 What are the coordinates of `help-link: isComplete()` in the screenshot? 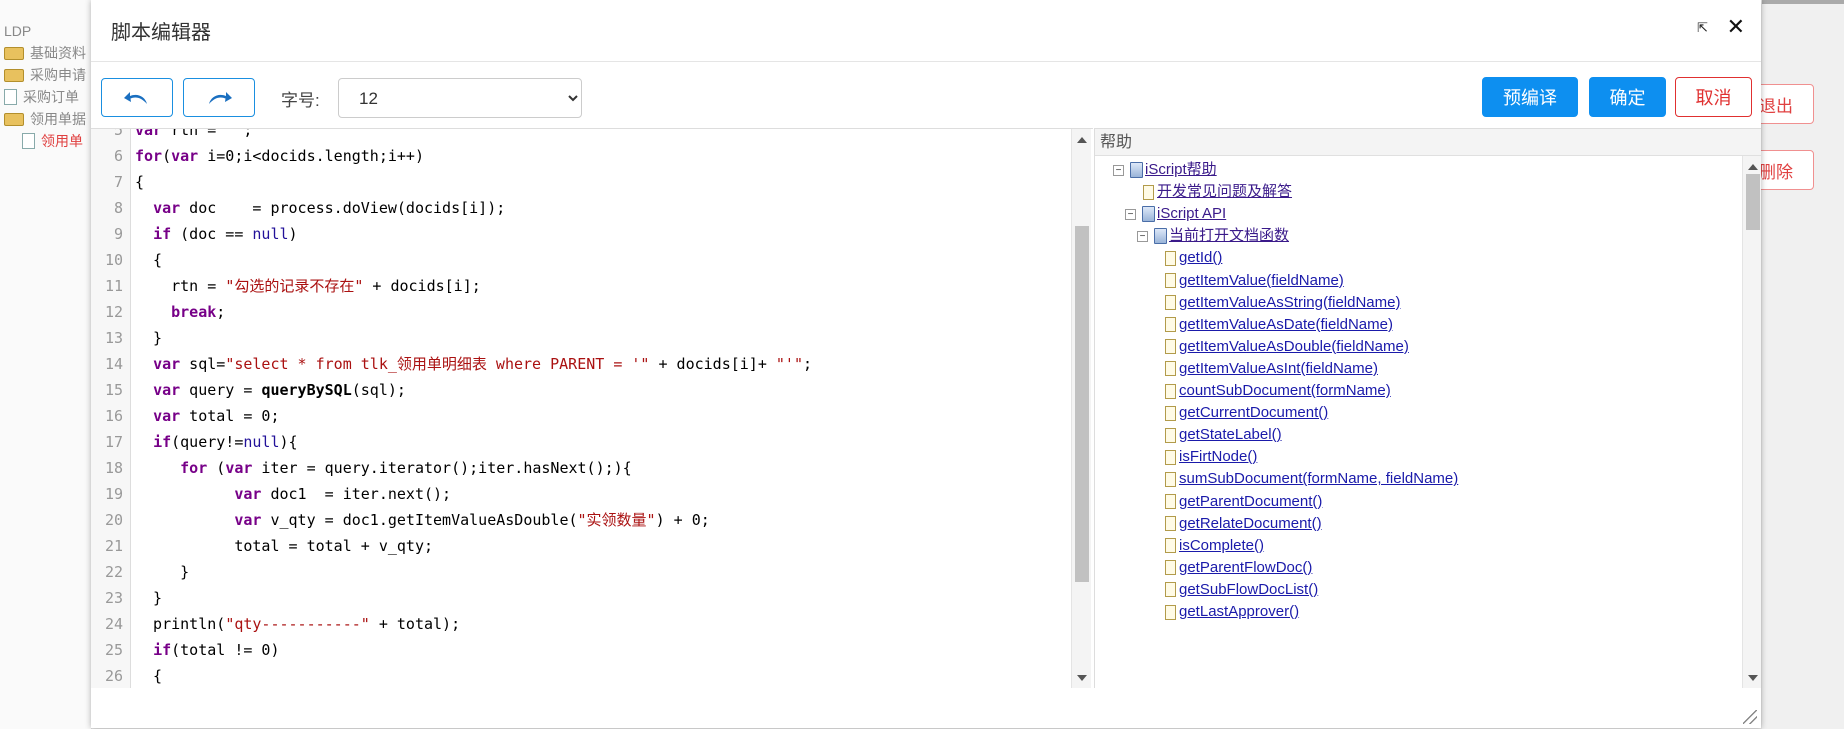 It's located at (1221, 546).